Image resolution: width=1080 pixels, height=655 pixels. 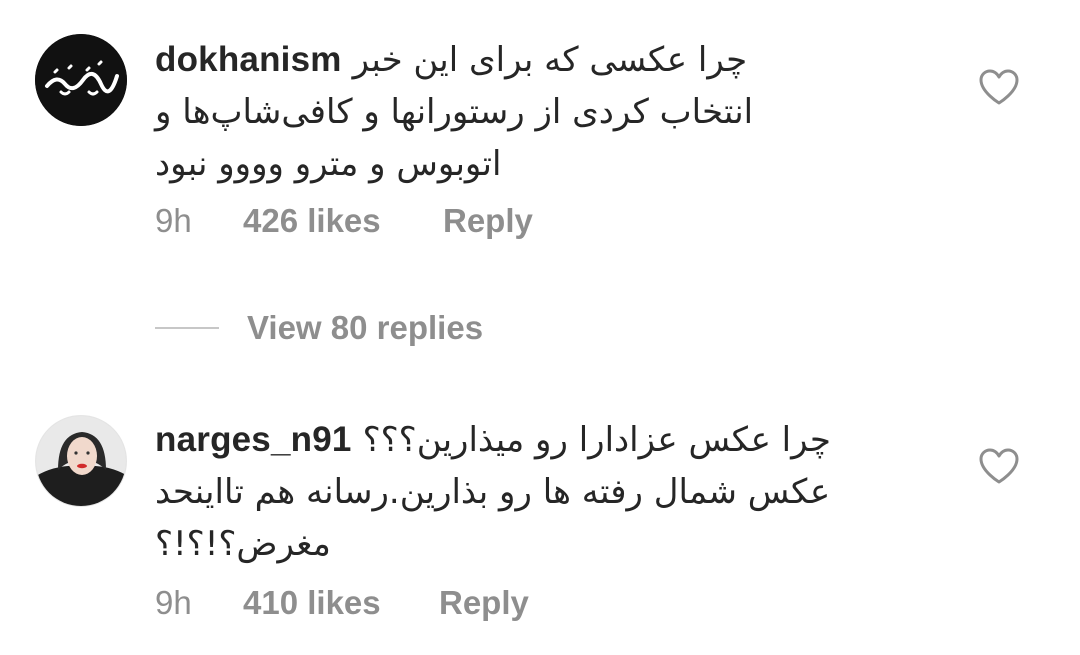 I want to click on comment-username: narges_n91, so click(x=253, y=439).